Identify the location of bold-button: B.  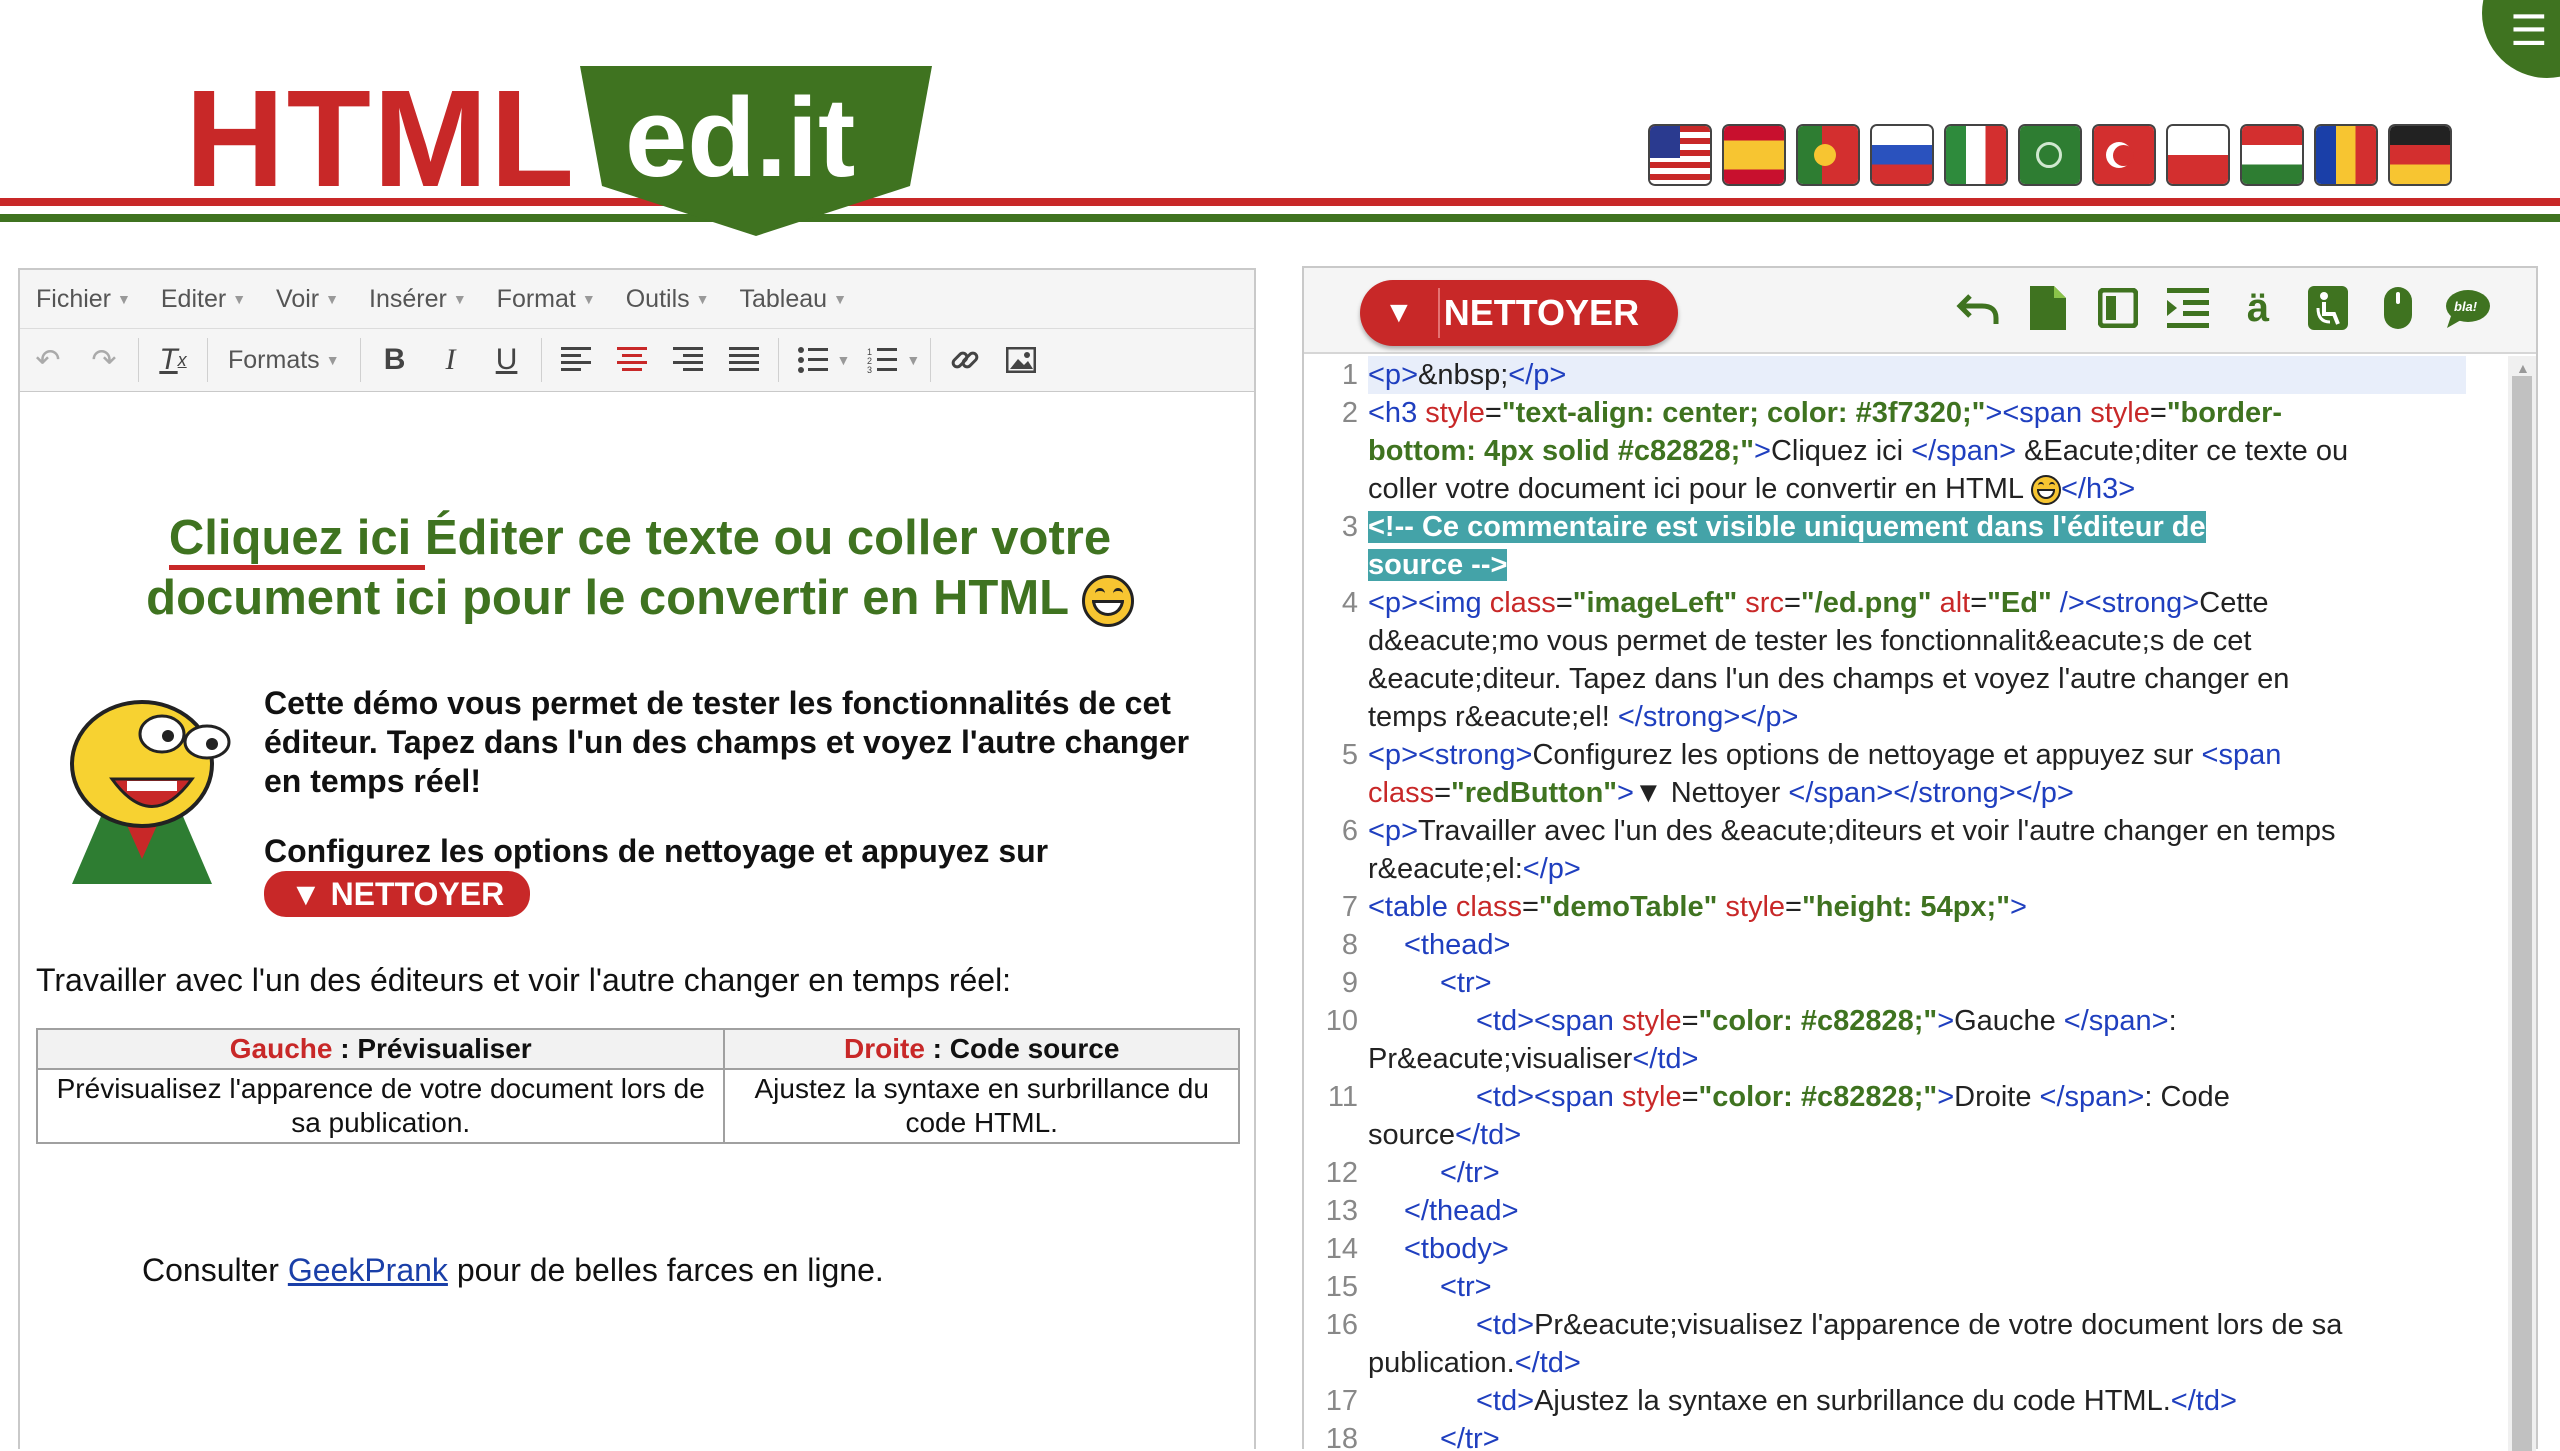
(395, 360).